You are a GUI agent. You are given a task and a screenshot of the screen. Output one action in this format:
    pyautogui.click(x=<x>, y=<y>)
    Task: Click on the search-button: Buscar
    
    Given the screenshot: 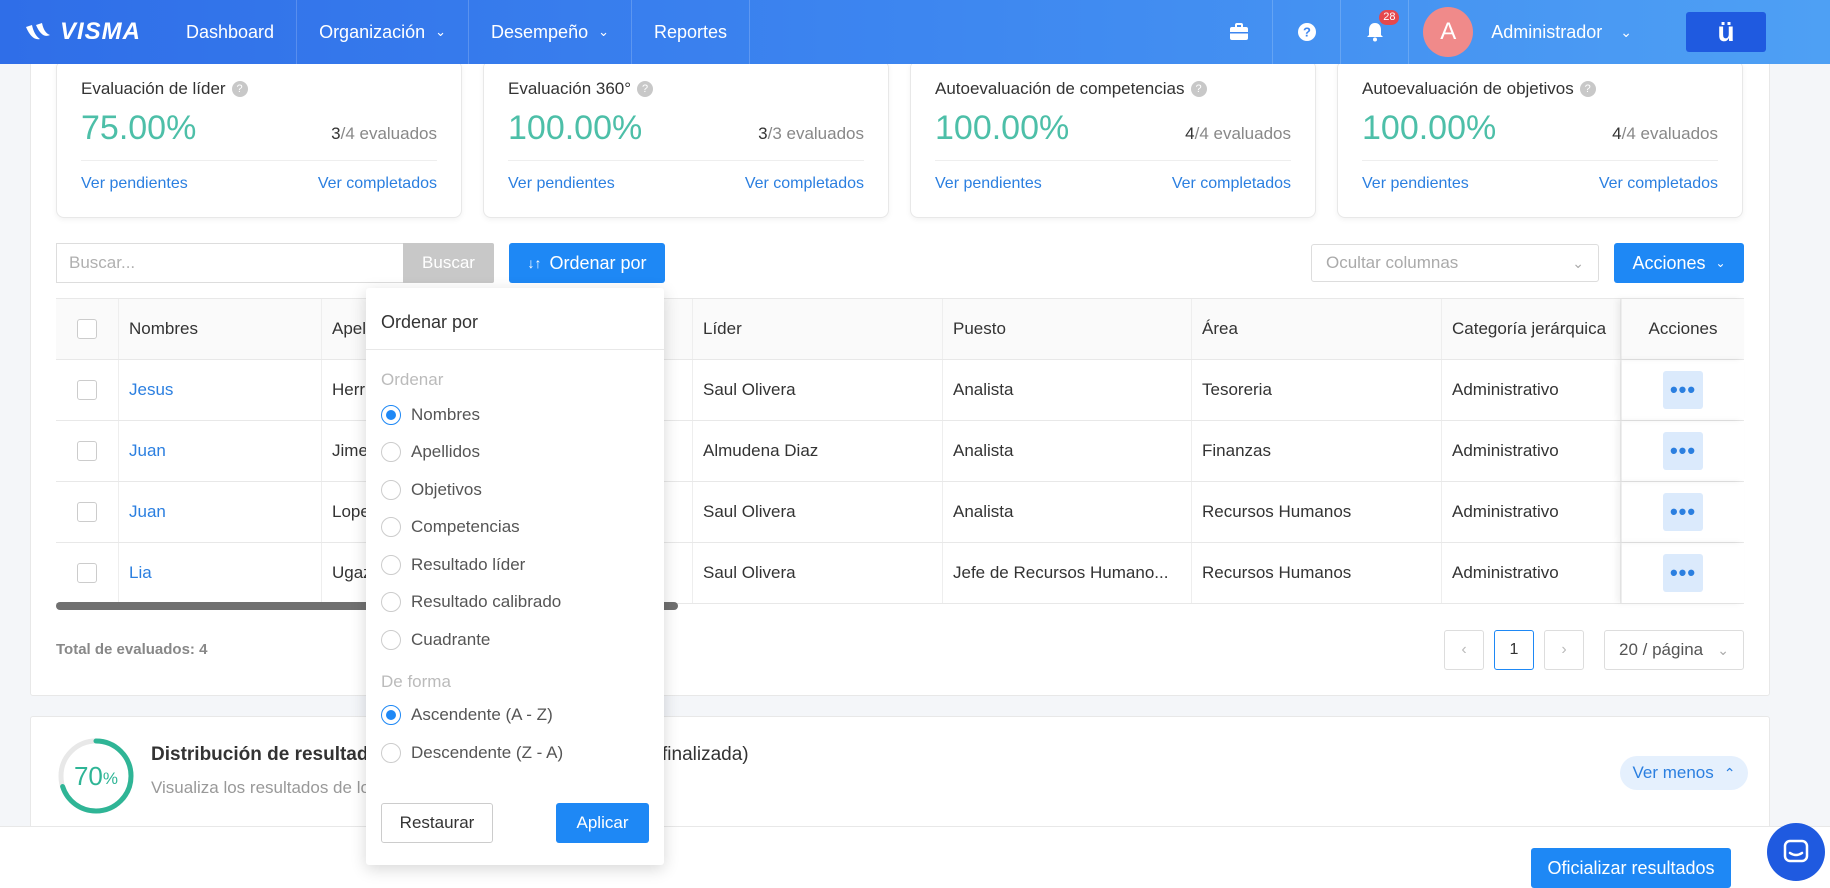 What is the action you would take?
    pyautogui.click(x=448, y=263)
    